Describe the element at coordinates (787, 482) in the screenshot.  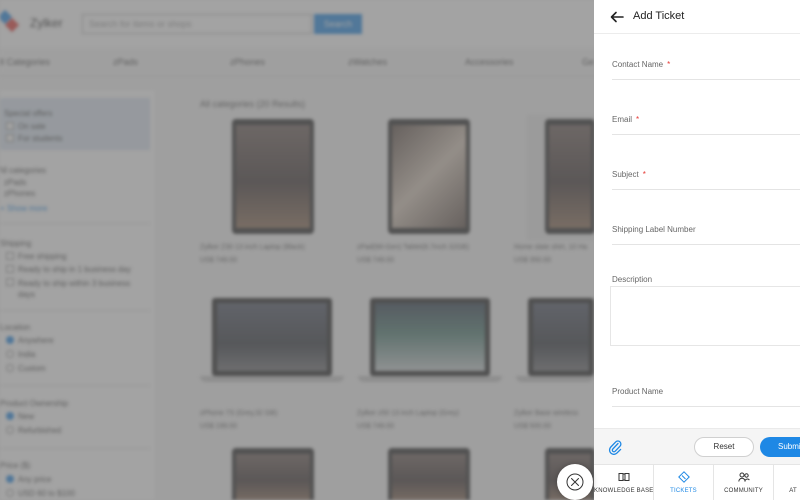
I see `tab-chat: AT` at that location.